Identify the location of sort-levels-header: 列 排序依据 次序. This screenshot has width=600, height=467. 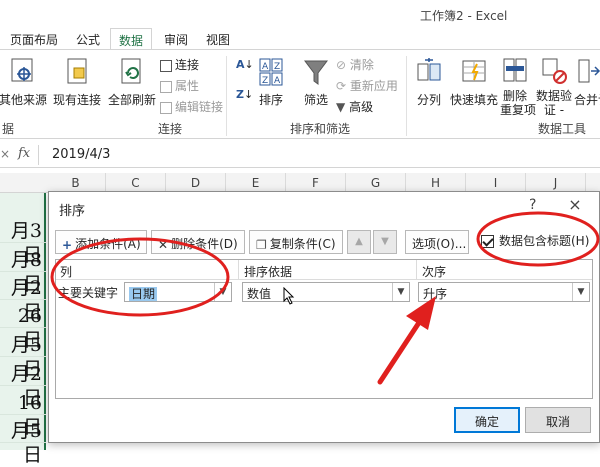
(324, 270).